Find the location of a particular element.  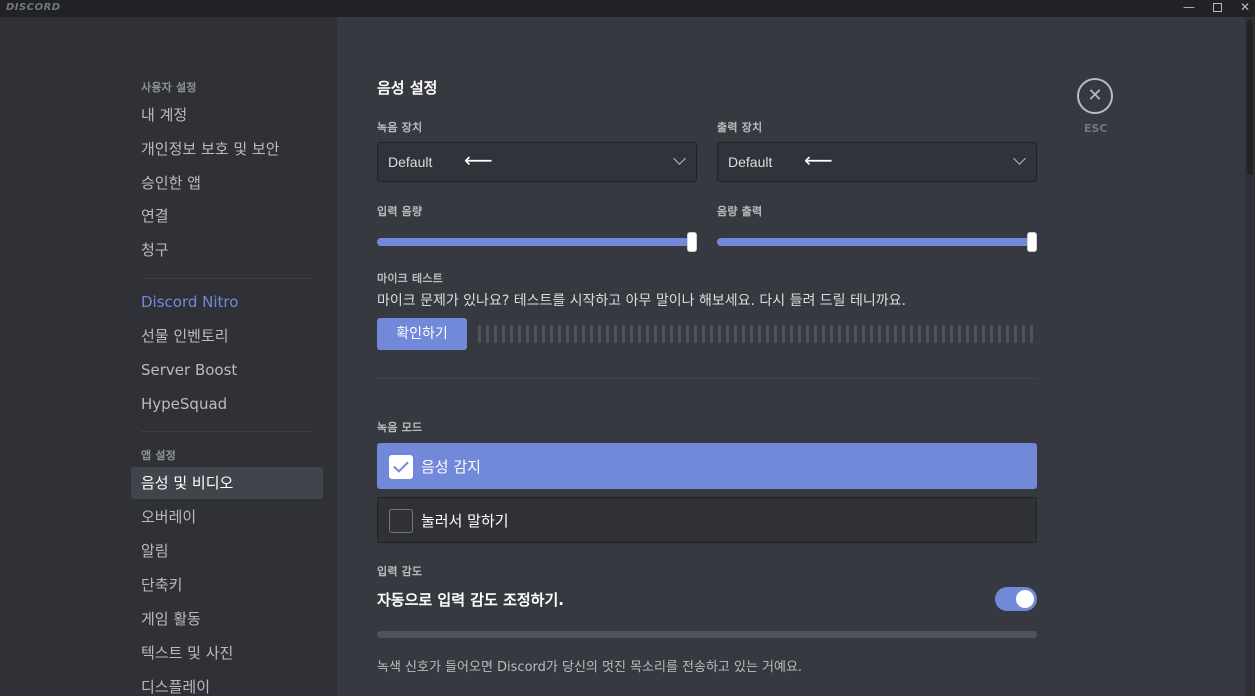

mic-level-meter is located at coordinates (758, 334).